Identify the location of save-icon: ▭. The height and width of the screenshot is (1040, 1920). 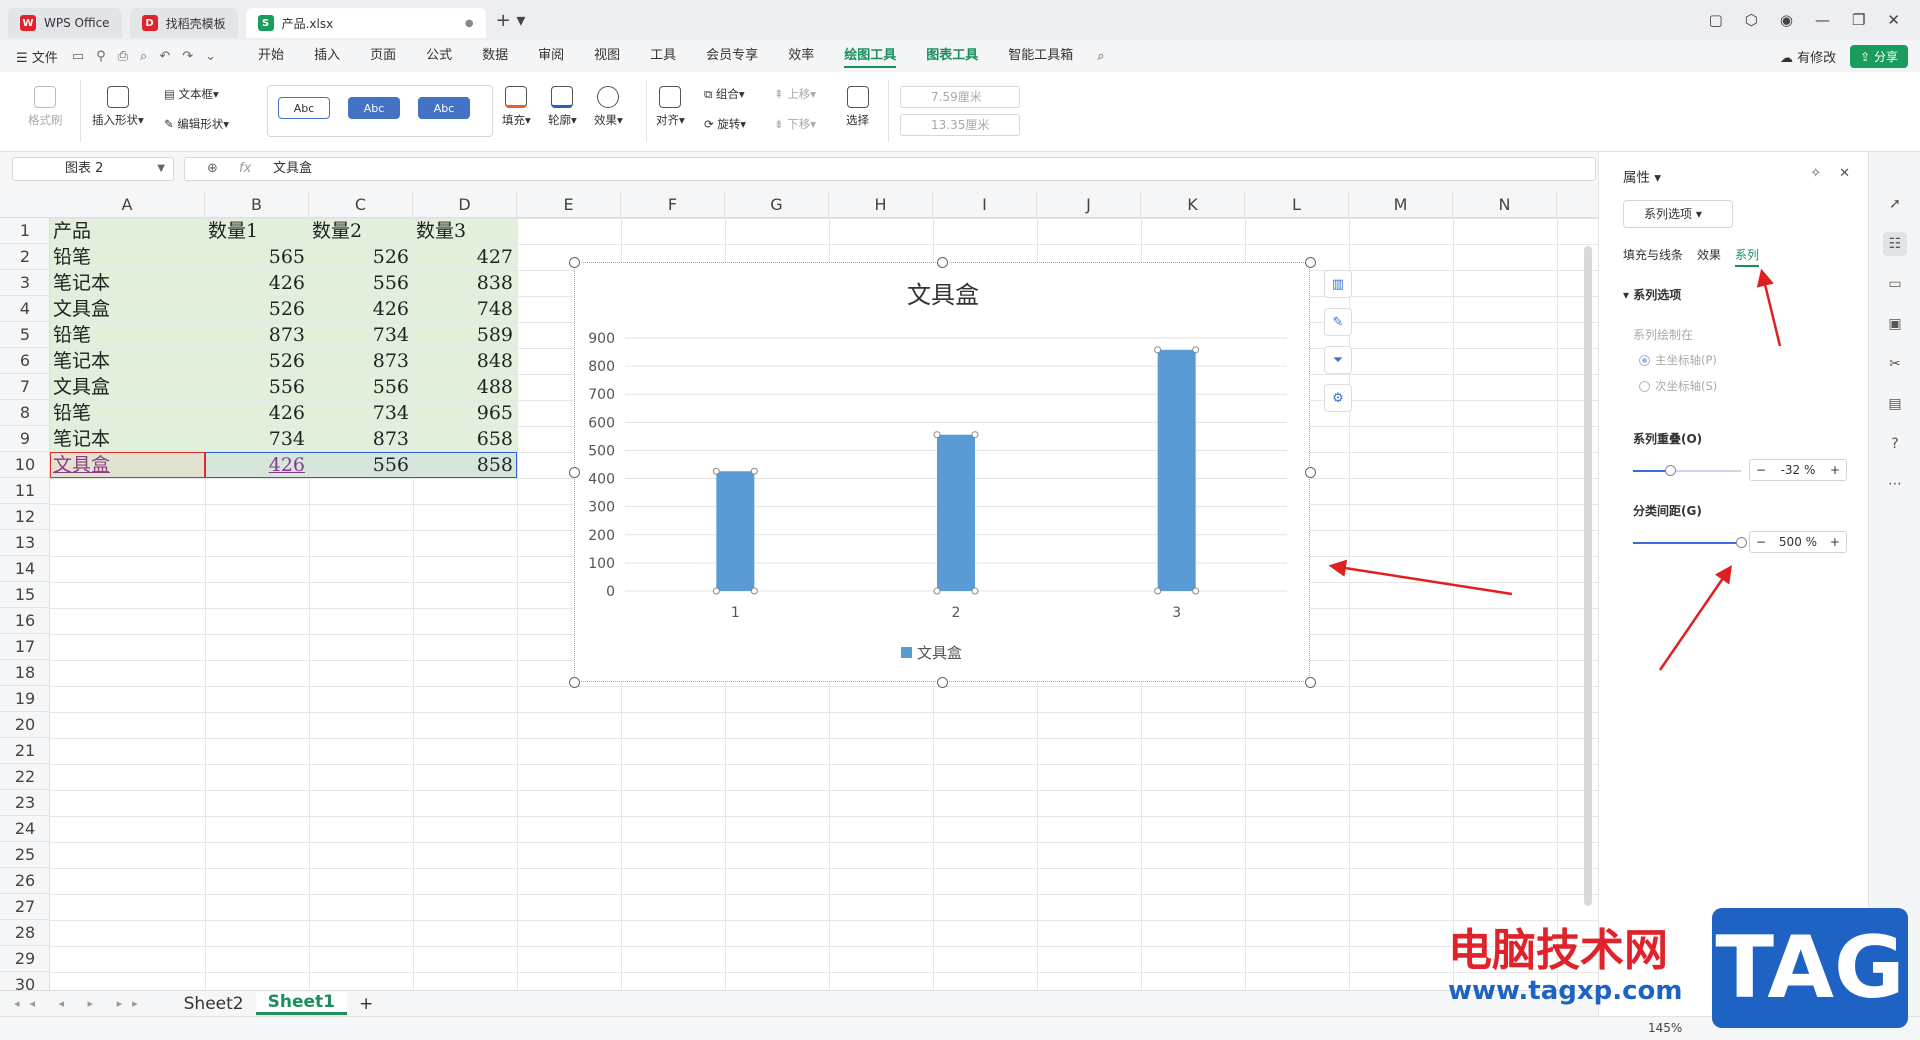
(78, 56).